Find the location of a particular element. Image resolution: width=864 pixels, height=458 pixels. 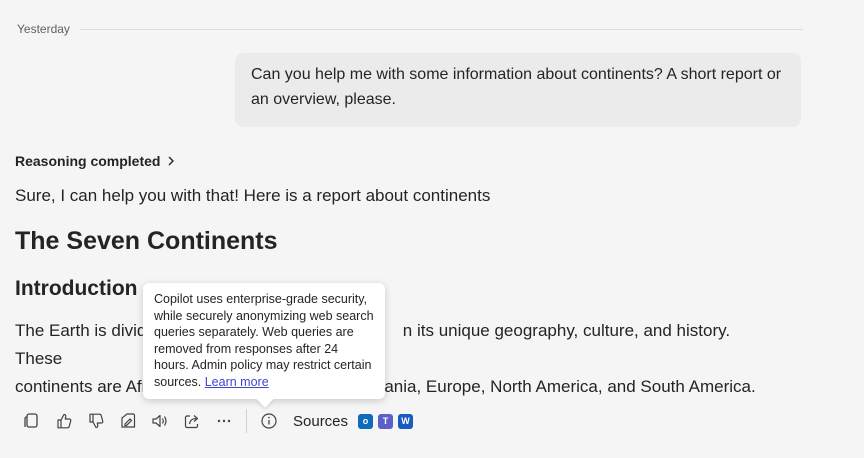

paragraph-text-3: continents are Afr is located at coordinates (81, 386).